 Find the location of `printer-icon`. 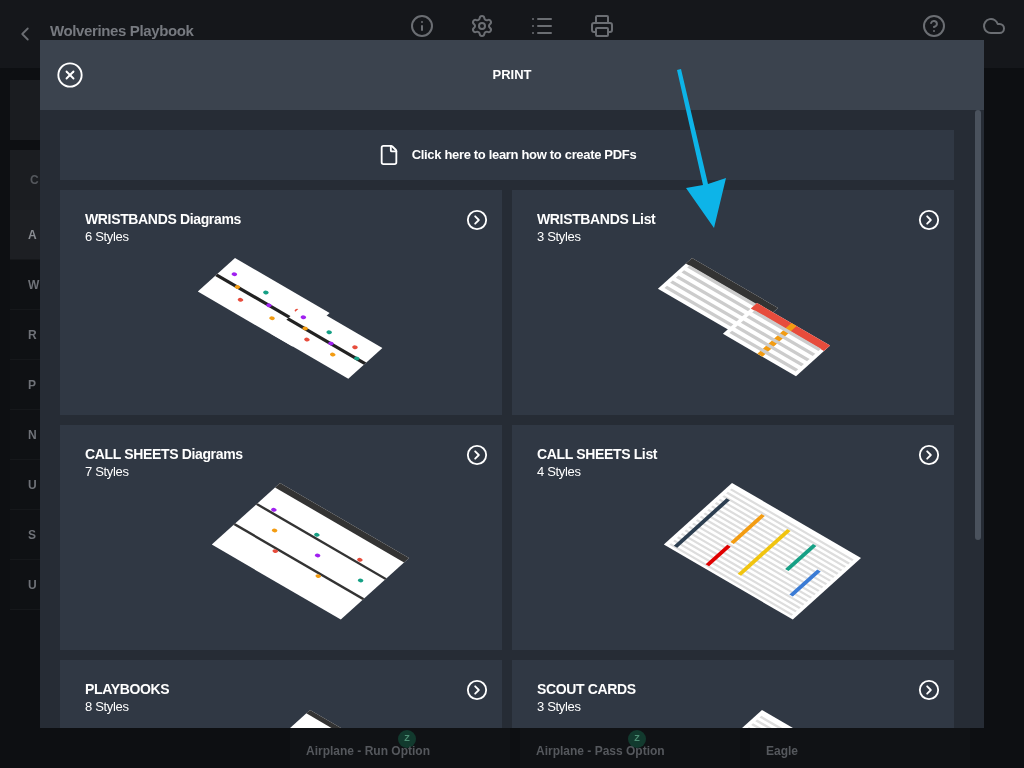

printer-icon is located at coordinates (602, 26).